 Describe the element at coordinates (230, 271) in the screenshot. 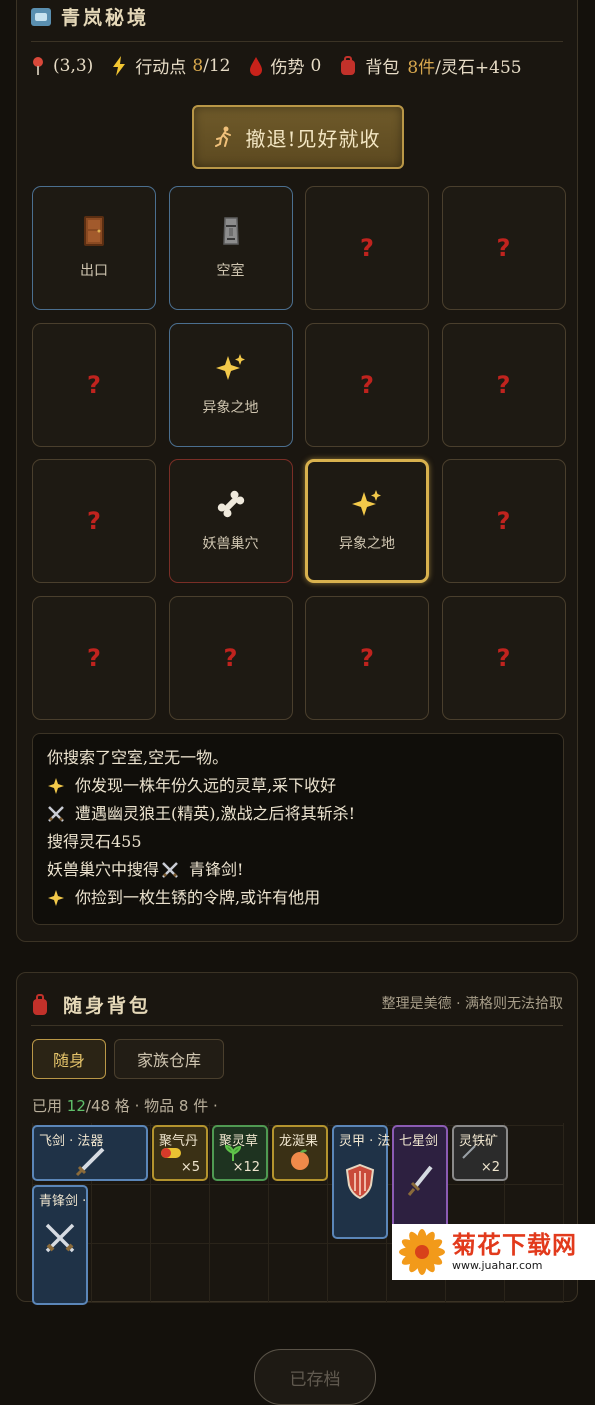

I see `room-label: 空室` at that location.